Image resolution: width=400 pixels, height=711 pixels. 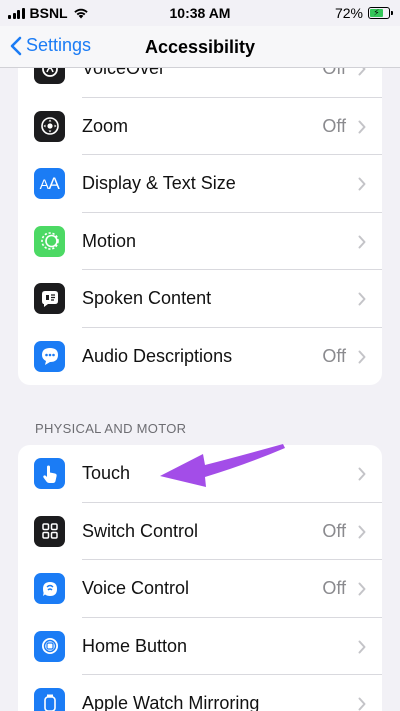 What do you see at coordinates (200, 241) in the screenshot?
I see `settings-row-motion: Motion` at bounding box center [200, 241].